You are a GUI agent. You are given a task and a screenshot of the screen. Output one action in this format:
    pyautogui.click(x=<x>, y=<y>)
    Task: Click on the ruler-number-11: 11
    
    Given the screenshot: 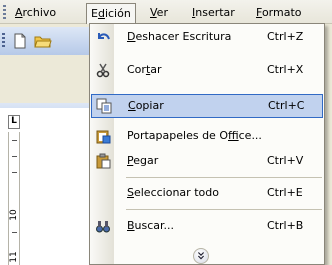 What is the action you would take?
    pyautogui.click(x=14, y=257)
    